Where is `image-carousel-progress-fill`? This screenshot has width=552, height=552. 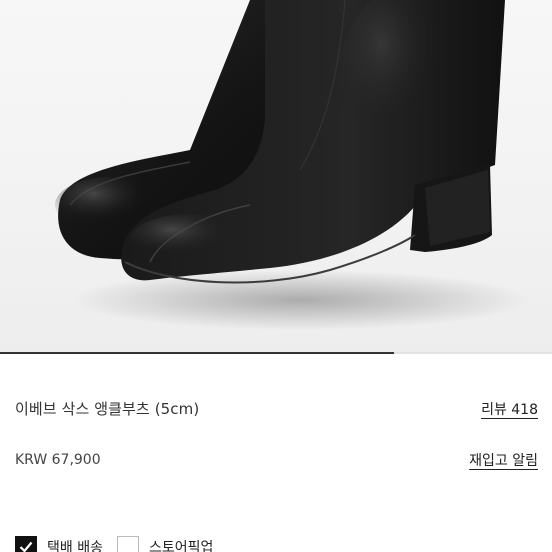 image-carousel-progress-fill is located at coordinates (197, 353).